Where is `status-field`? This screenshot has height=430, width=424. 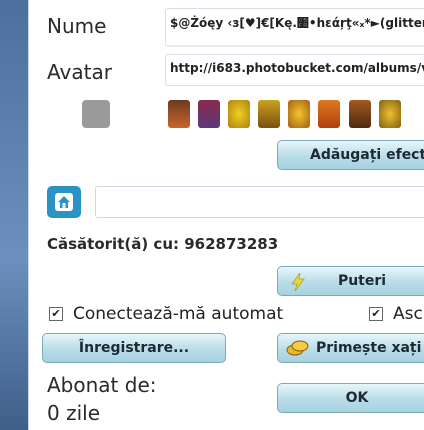 status-field is located at coordinates (259, 202).